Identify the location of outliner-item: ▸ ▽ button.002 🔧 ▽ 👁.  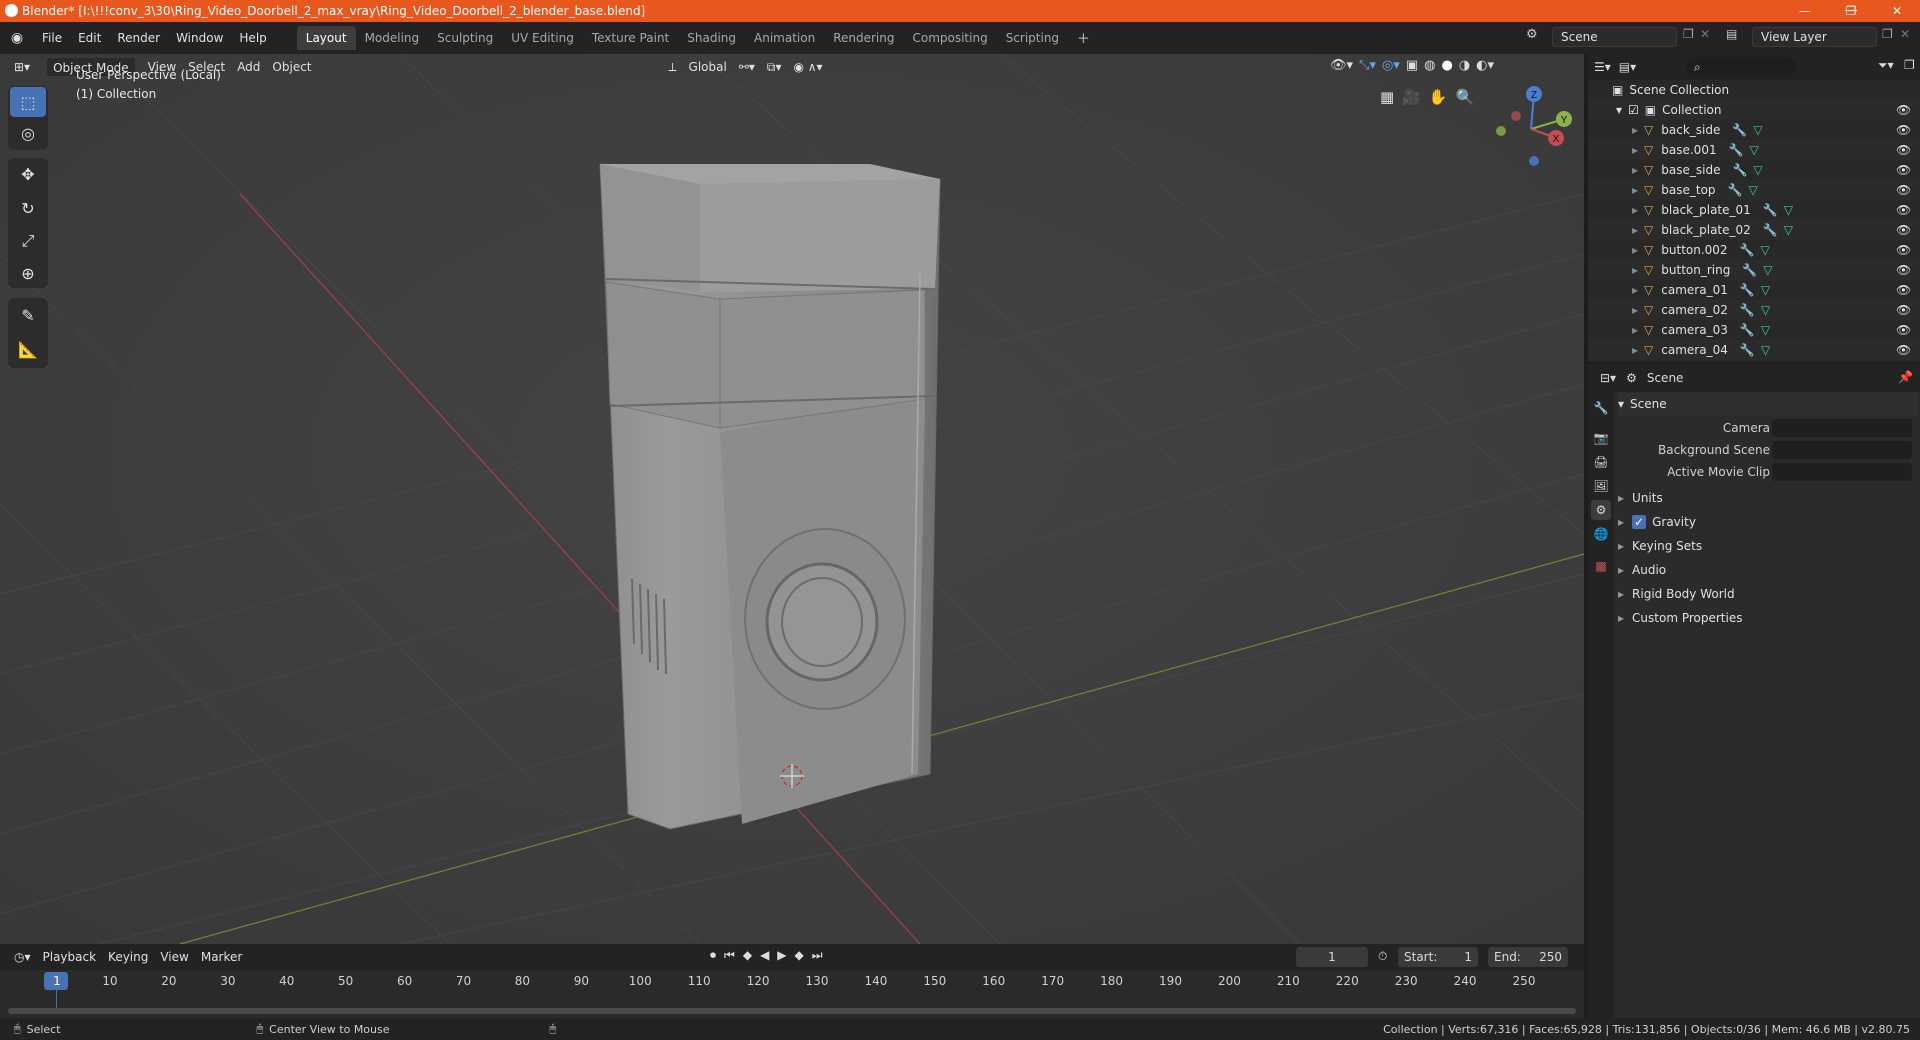
(1754, 250).